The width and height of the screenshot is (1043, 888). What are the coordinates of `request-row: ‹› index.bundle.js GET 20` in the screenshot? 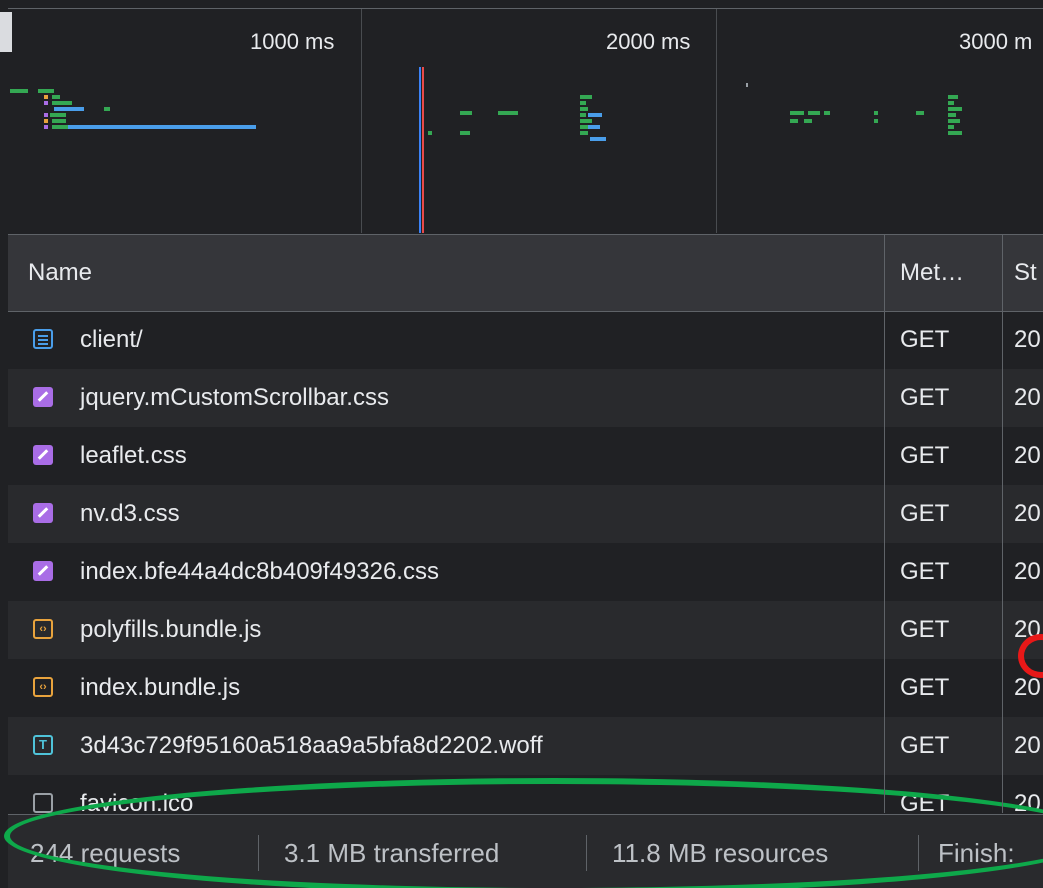 It's located at (525, 688).